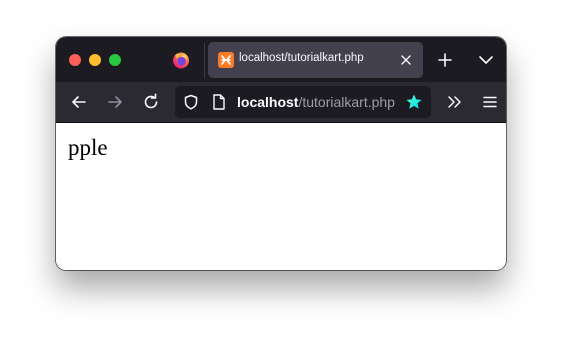  Describe the element at coordinates (454, 102) in the screenshot. I see `chevrons-right-icon` at that location.